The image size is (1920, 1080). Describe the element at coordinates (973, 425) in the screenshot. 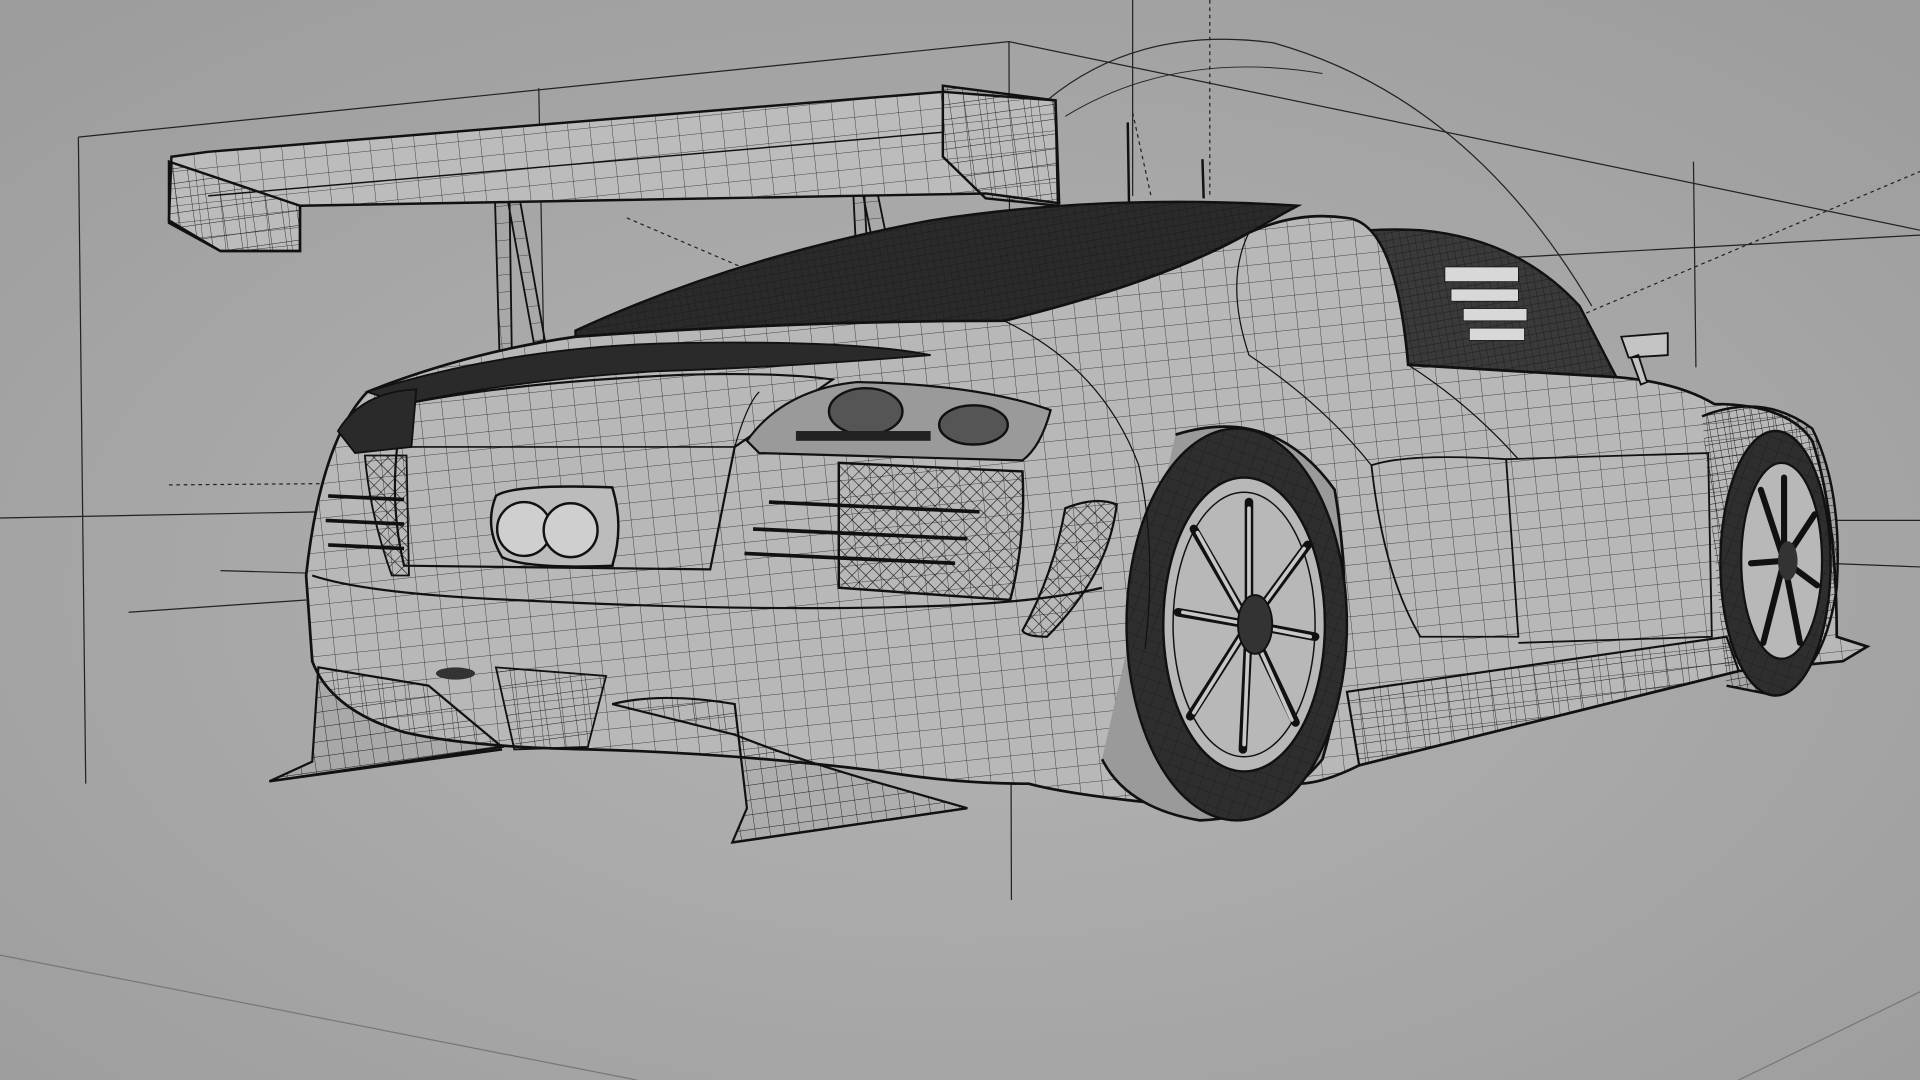

I see `tail-lamp-outer` at that location.